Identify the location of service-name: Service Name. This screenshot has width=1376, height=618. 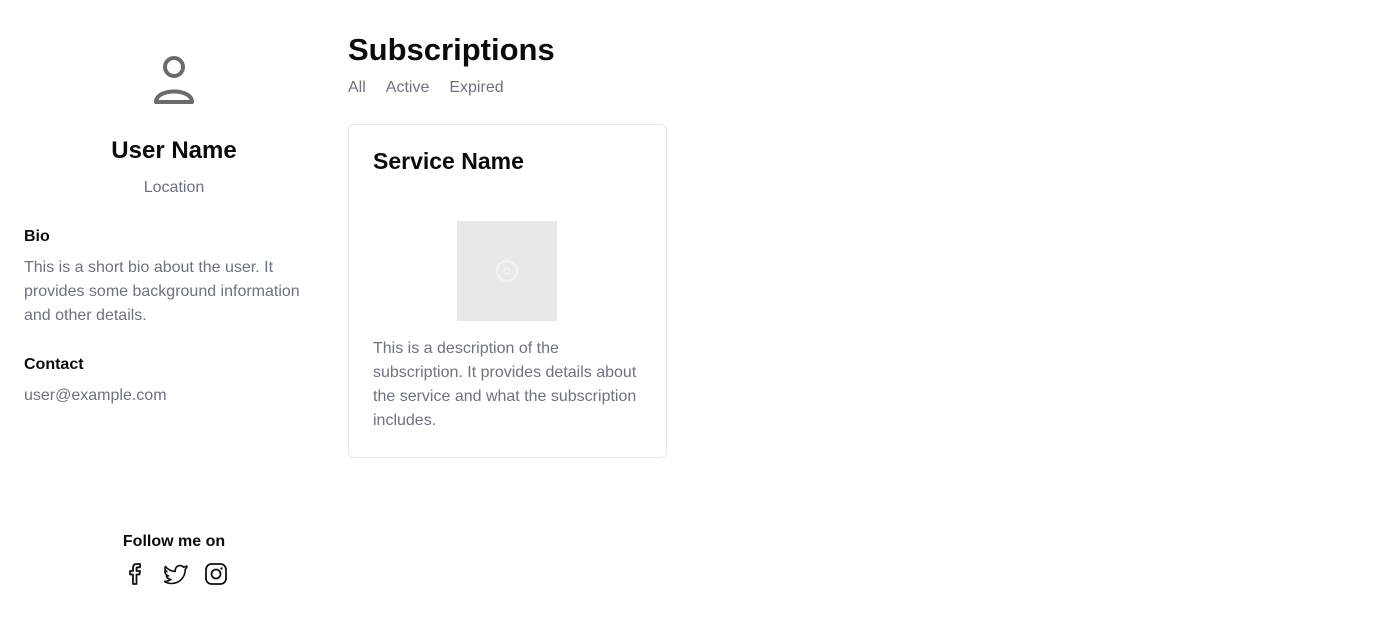
(448, 161).